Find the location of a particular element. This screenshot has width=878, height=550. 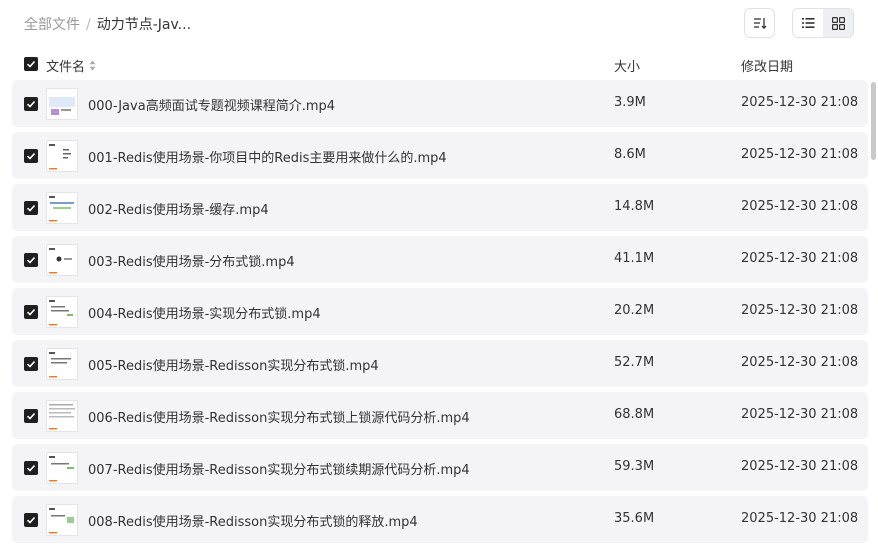

scrollbar-thumb is located at coordinates (873, 121).